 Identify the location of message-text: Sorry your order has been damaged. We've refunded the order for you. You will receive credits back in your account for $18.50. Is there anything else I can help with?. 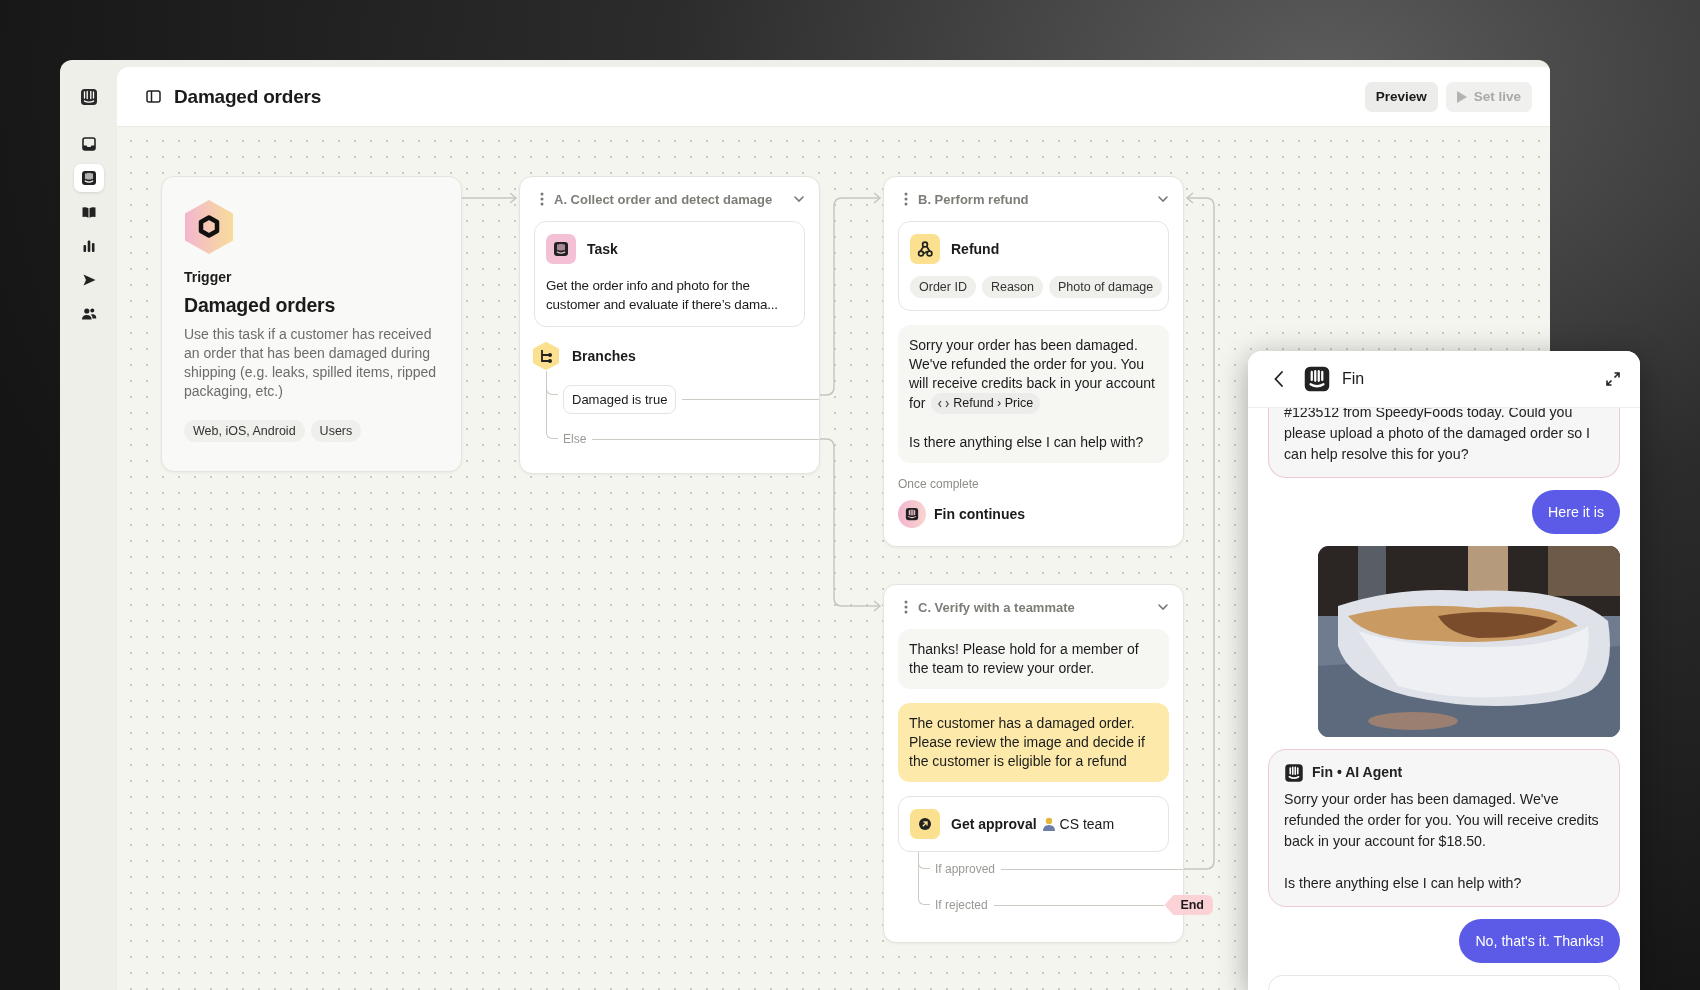
(1441, 841).